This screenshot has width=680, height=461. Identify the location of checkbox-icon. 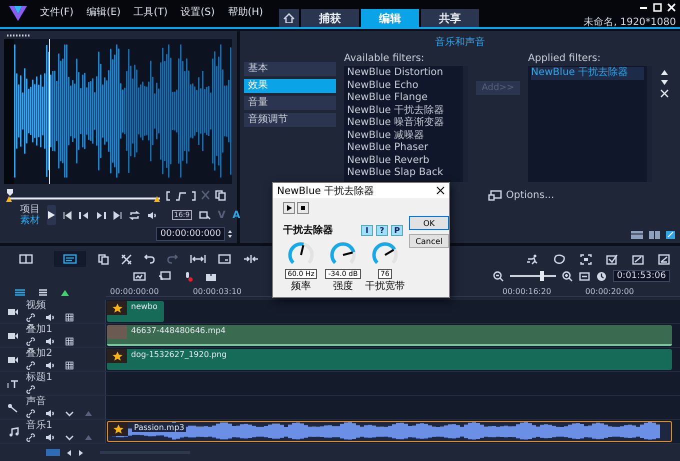
(612, 259).